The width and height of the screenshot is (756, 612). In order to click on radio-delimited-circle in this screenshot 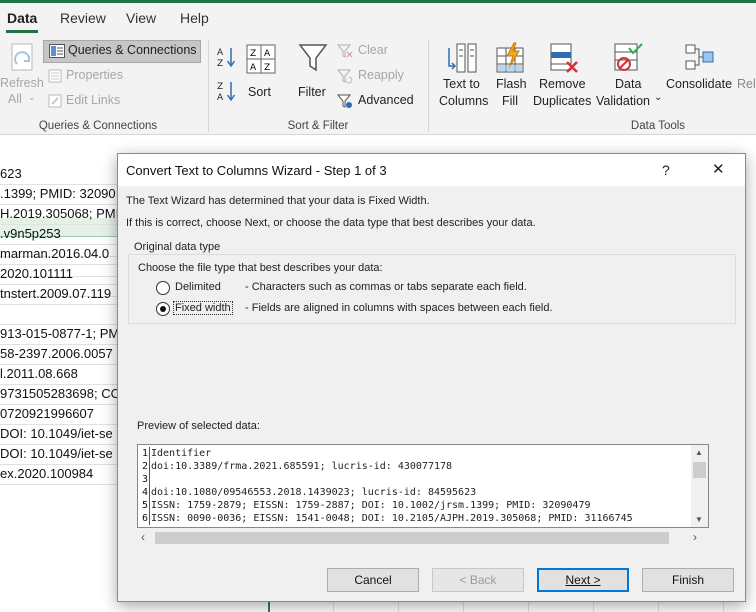, I will do `click(163, 288)`.